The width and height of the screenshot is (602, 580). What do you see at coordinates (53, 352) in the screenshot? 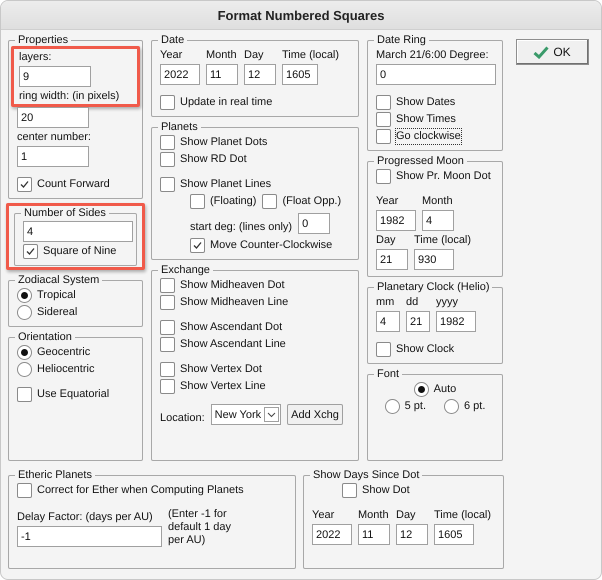
I see `radio-button: Geocentric` at bounding box center [53, 352].